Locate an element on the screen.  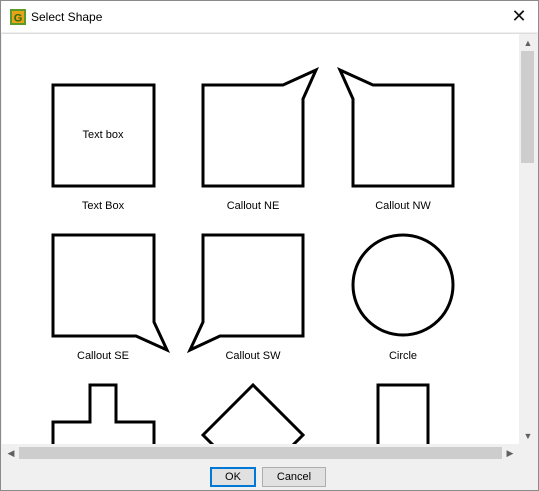
callout-ne-shape-icon is located at coordinates (260, 127).